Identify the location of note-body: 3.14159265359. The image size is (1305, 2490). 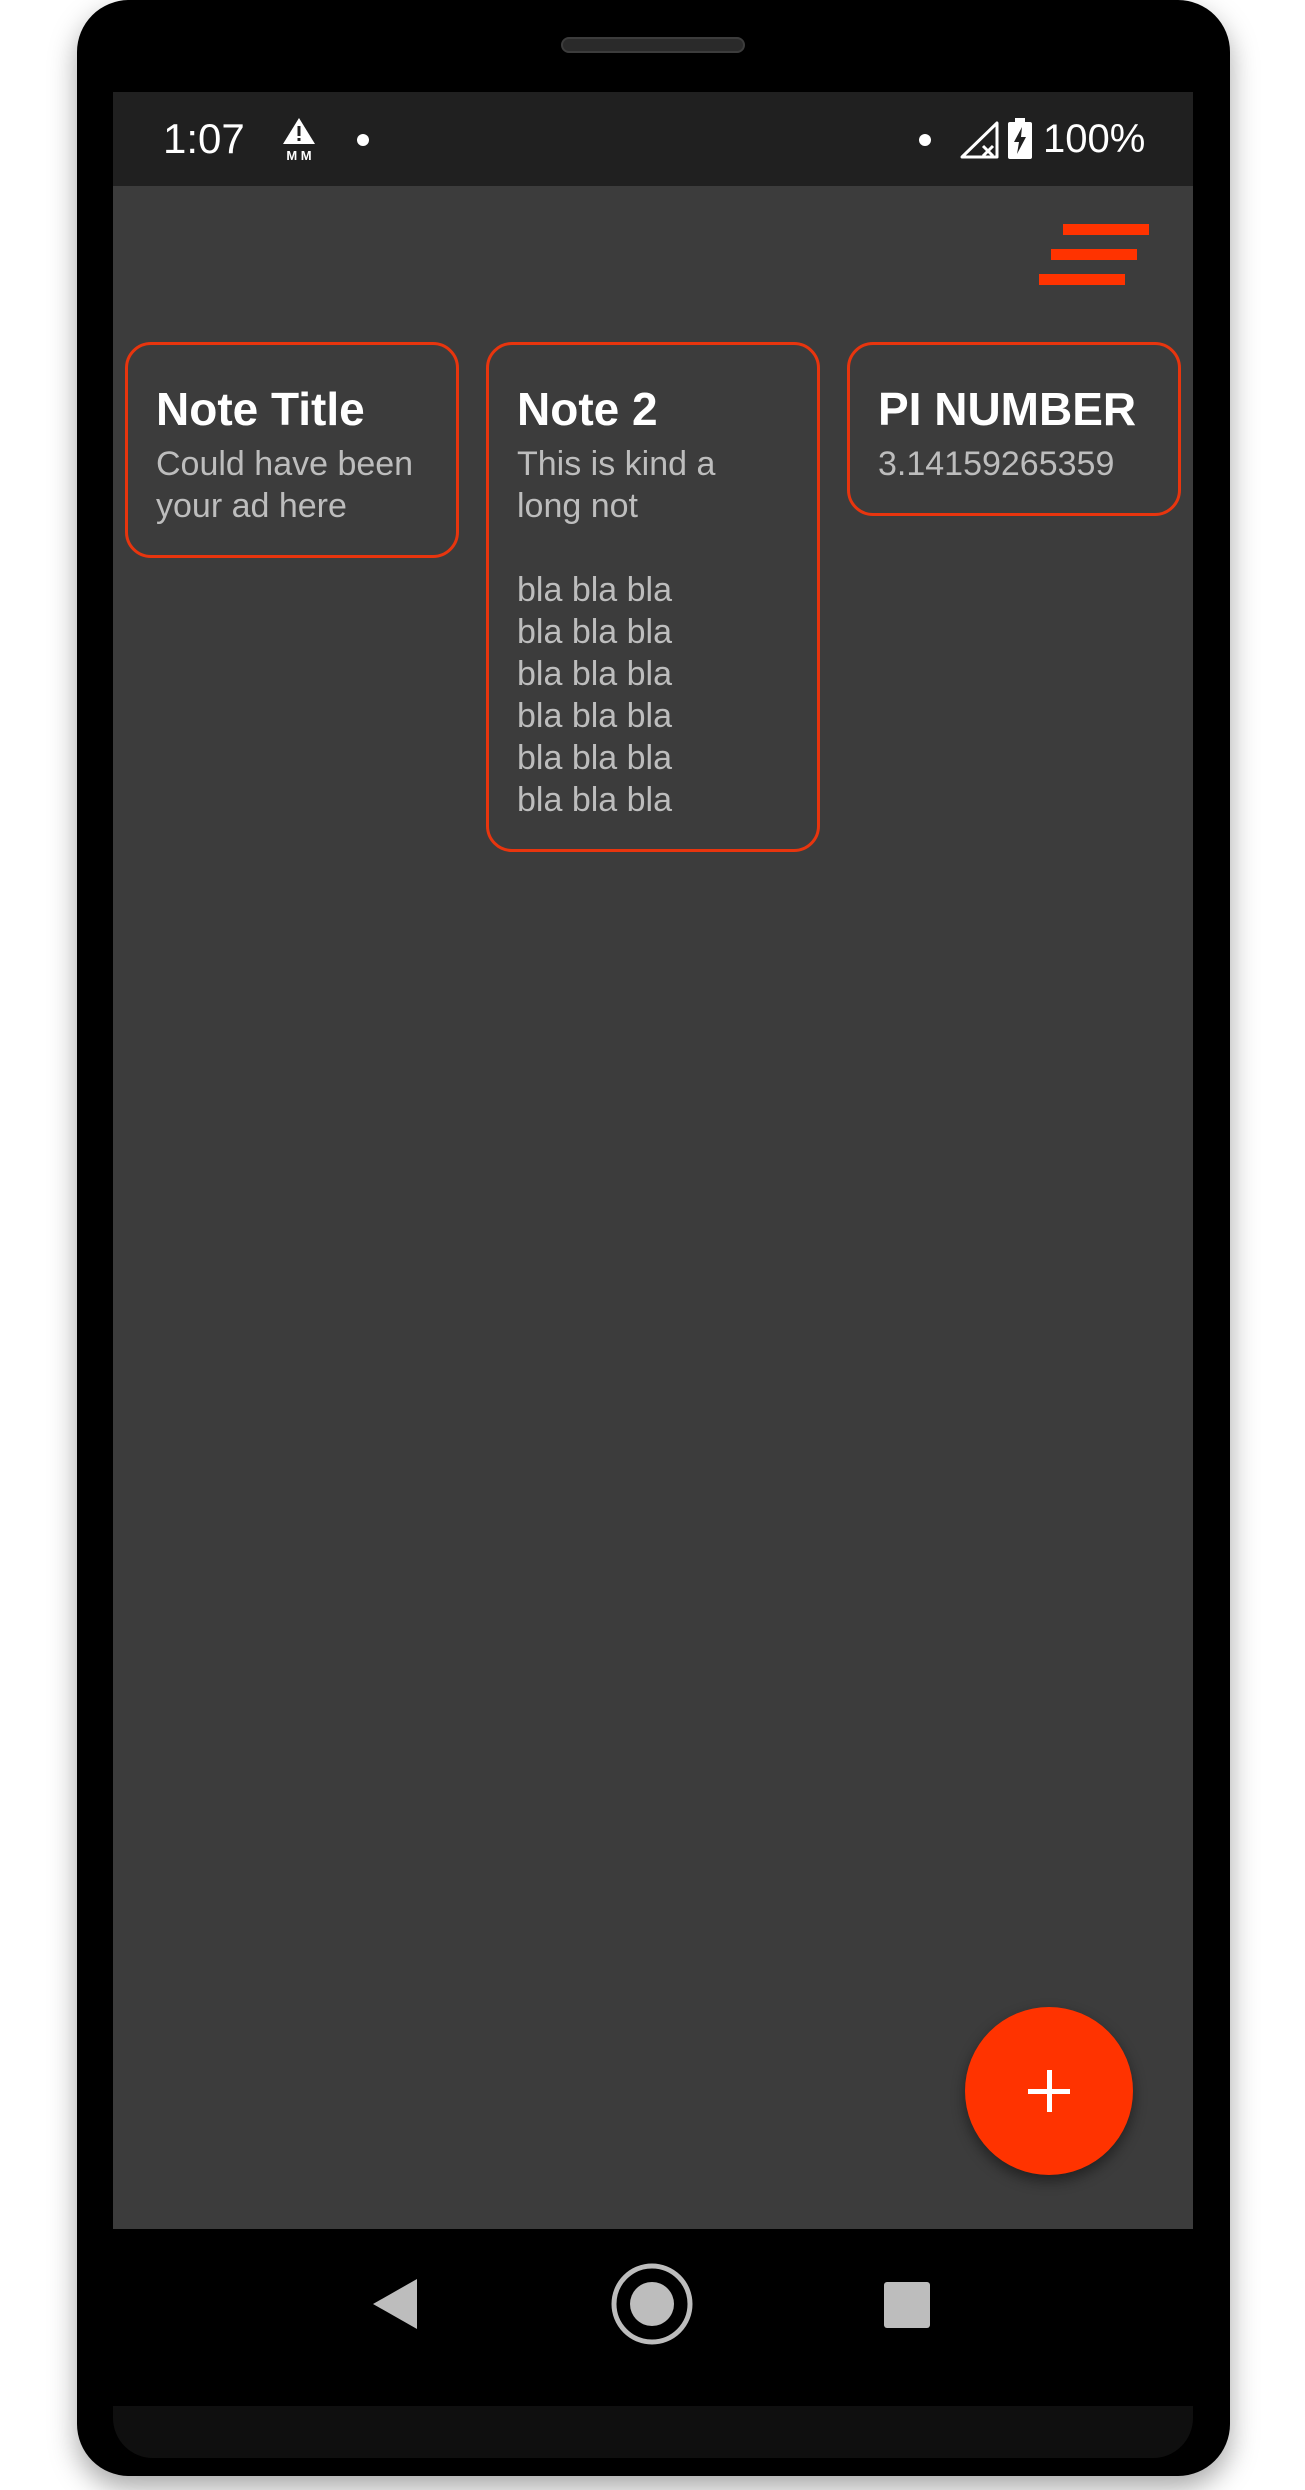
(996, 464).